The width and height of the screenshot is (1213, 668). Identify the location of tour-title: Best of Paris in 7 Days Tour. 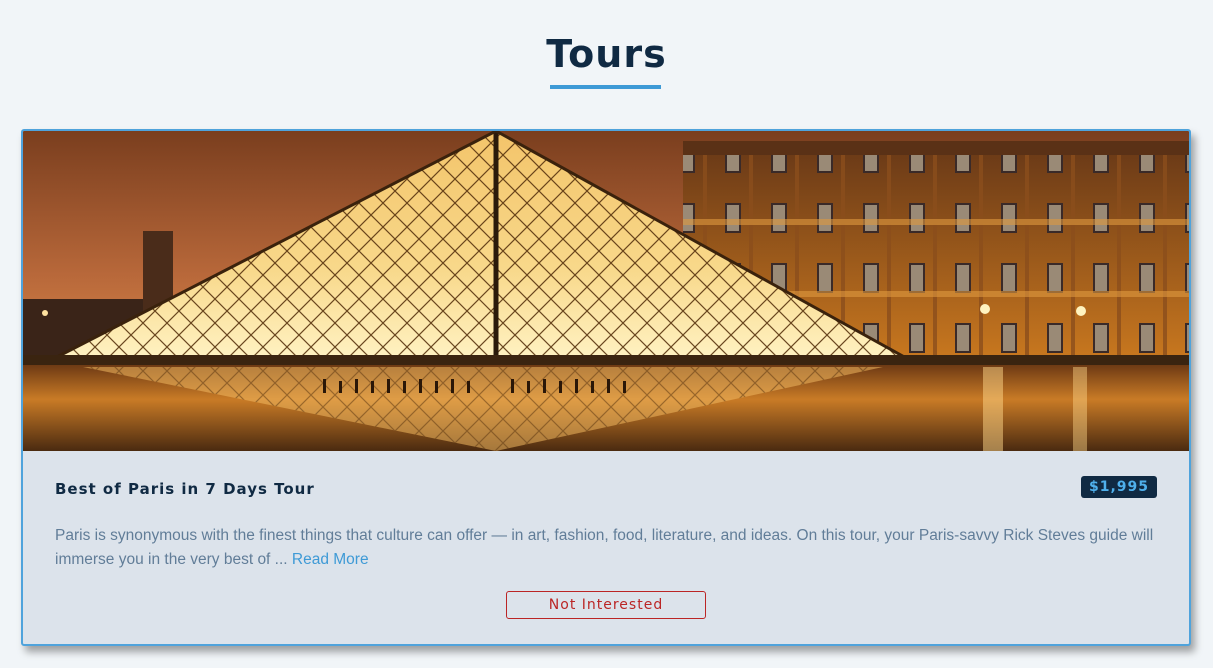
(185, 489).